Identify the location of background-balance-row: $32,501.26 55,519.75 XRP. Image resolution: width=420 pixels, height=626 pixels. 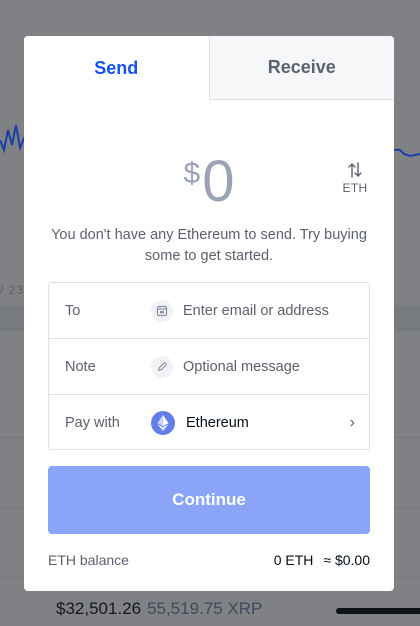
(159, 609).